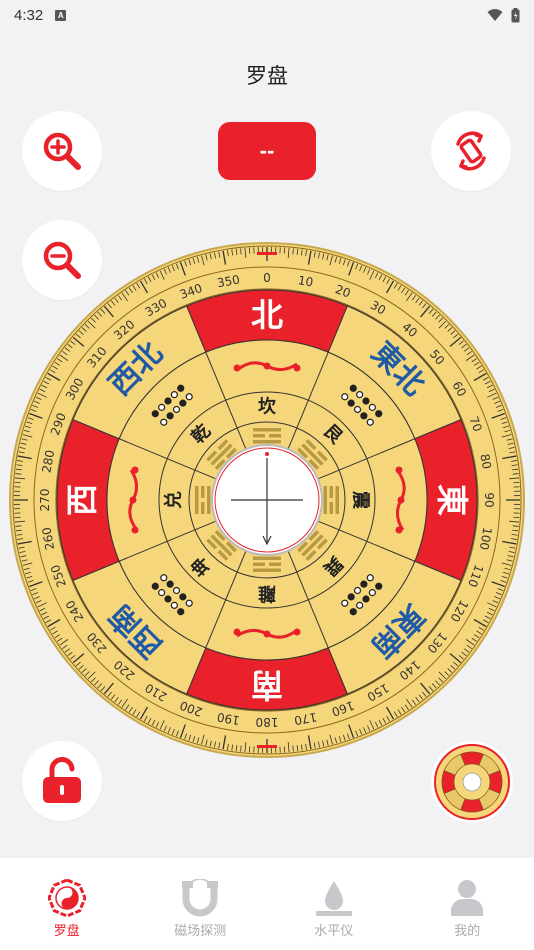 This screenshot has width=534, height=950. I want to click on direction-label-north: 北, so click(267, 315).